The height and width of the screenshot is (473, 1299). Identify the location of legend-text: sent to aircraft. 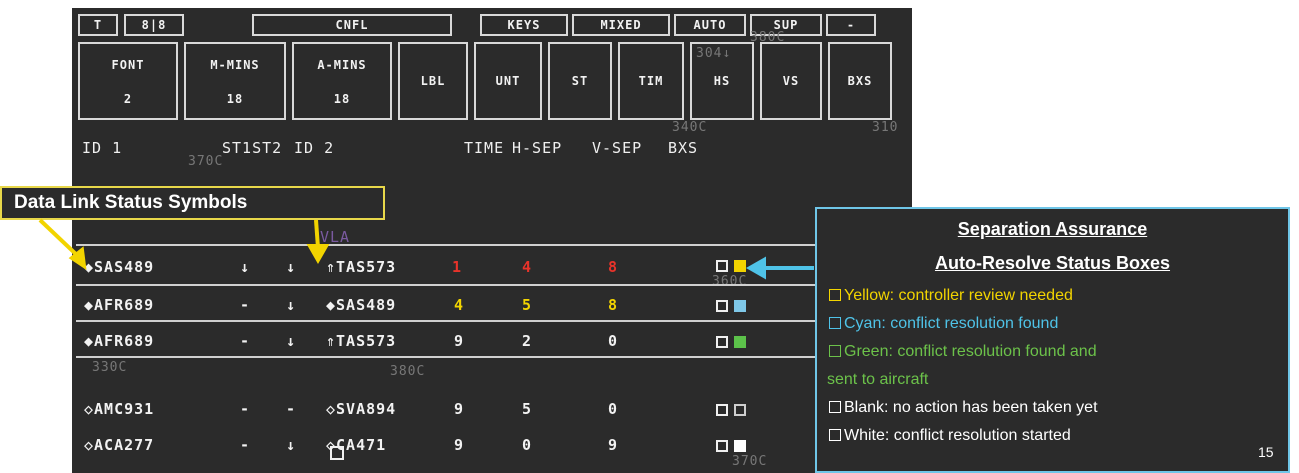
(878, 379).